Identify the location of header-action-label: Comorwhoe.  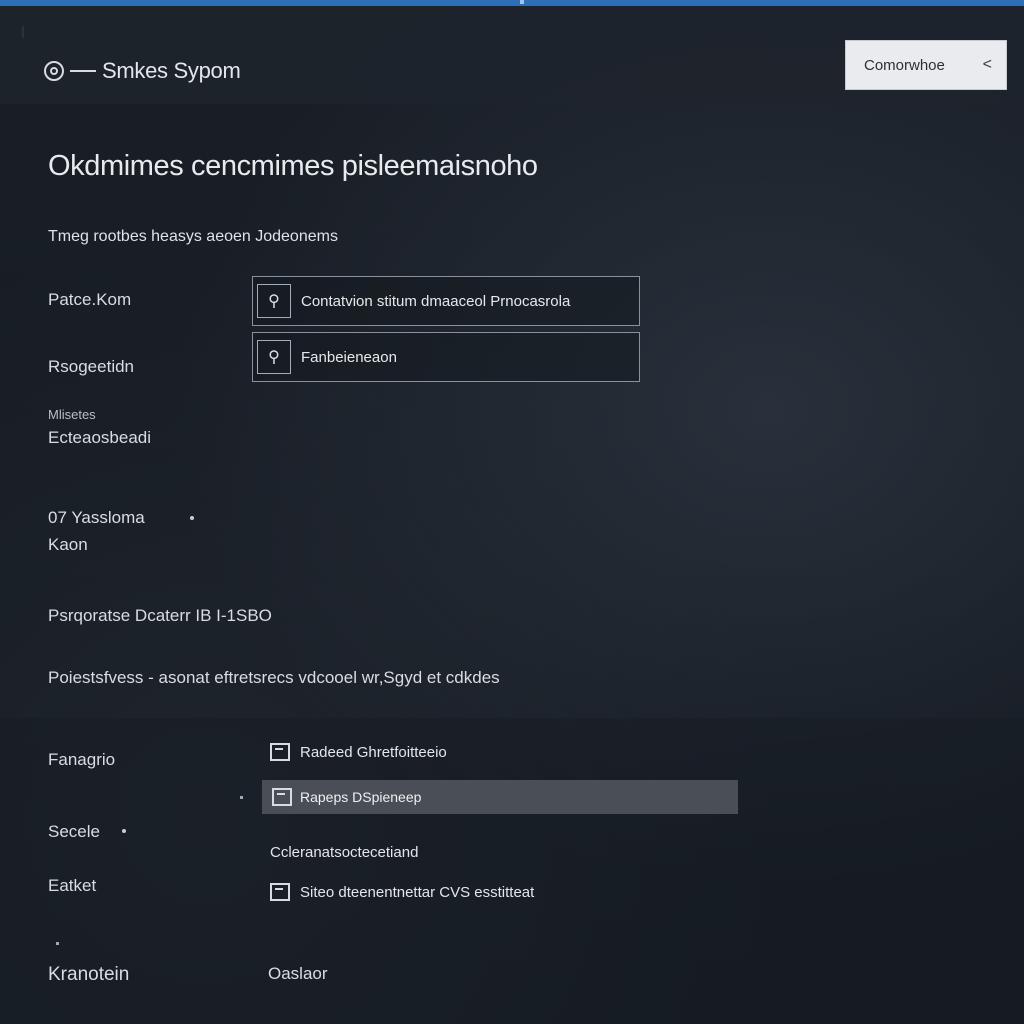
(904, 65).